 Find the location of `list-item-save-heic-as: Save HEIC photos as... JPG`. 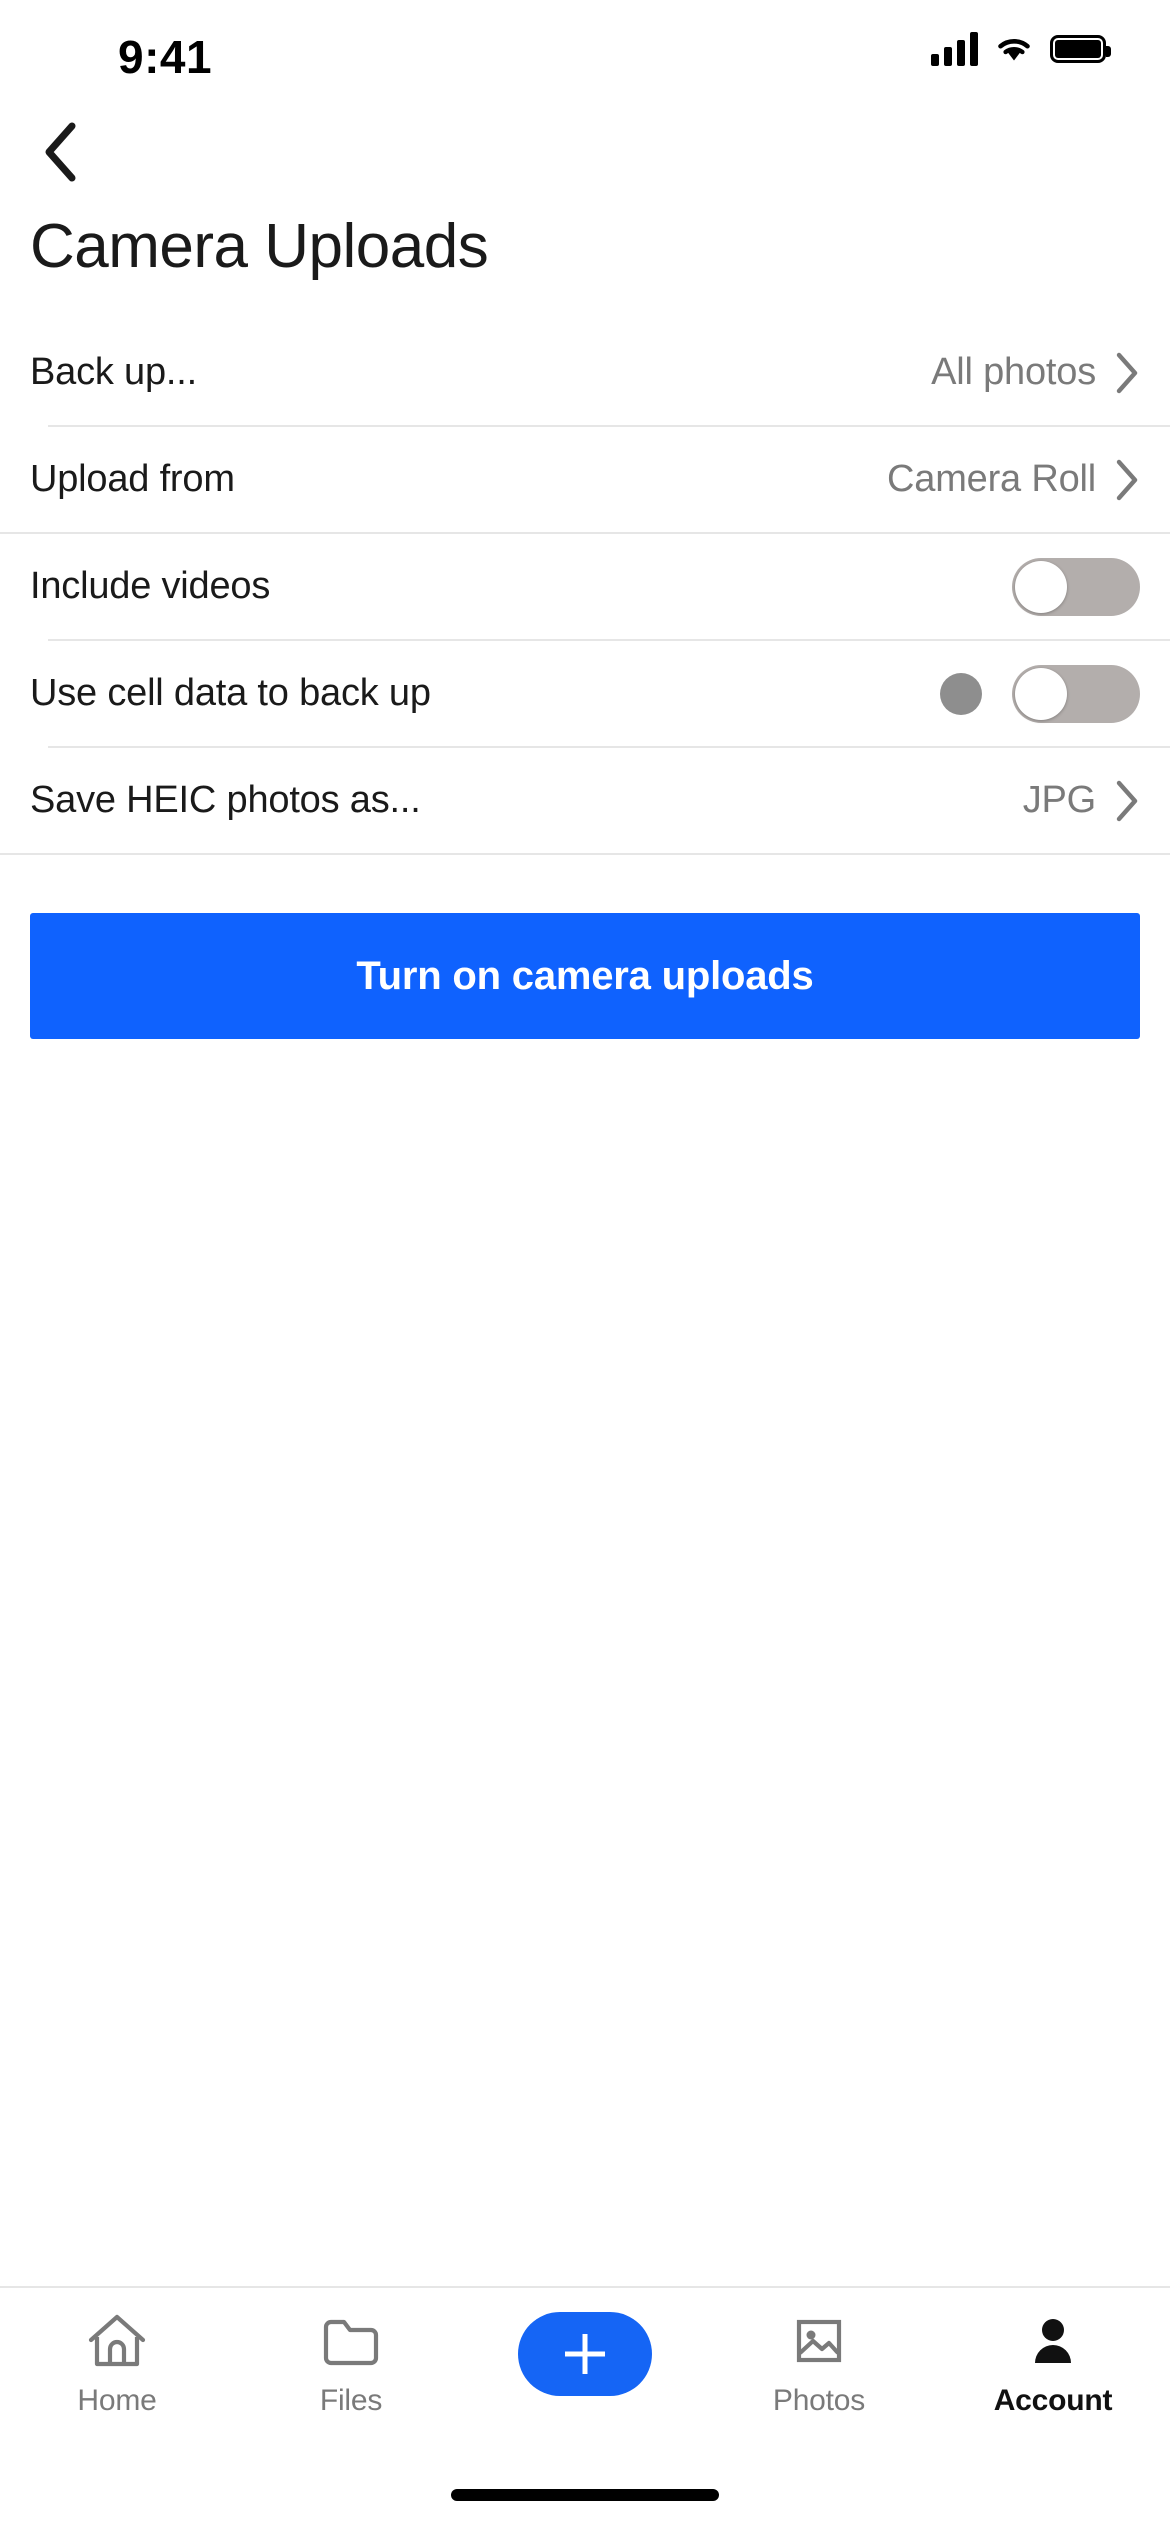

list-item-save-heic-as: Save HEIC photos as... JPG is located at coordinates (585, 800).